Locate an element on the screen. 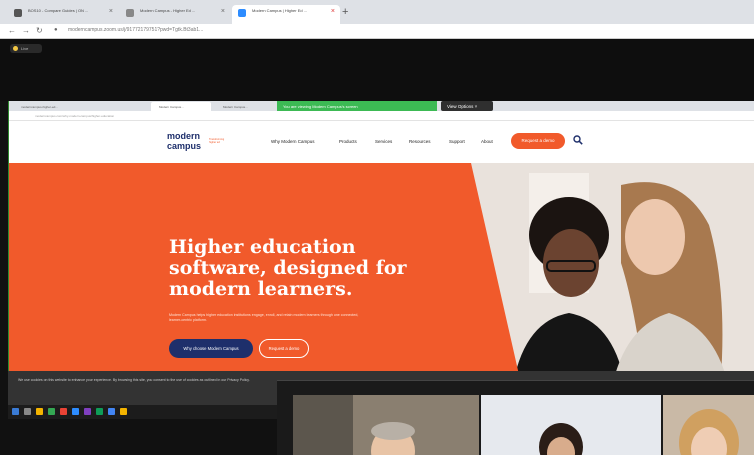  share-header: Live is located at coordinates (377, 70).